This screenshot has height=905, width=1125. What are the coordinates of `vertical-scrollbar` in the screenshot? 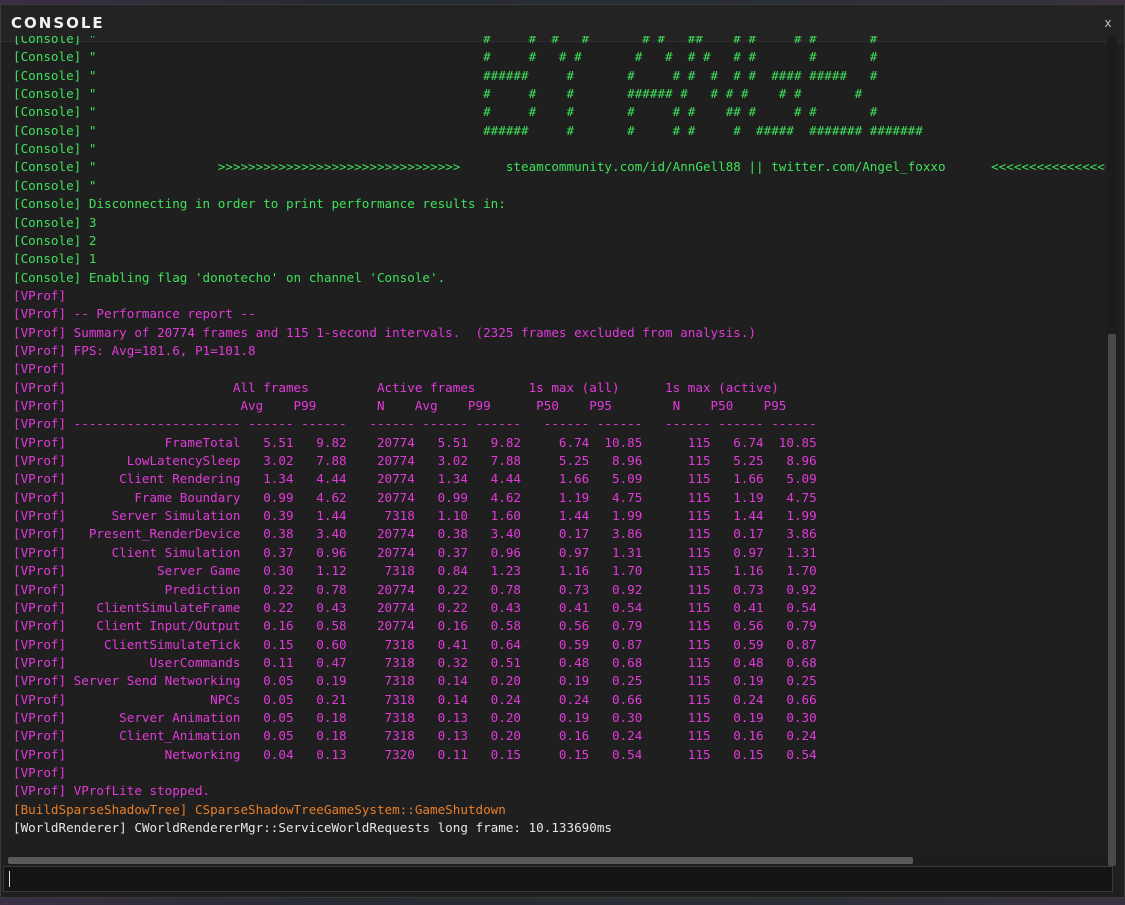 It's located at (1112, 452).